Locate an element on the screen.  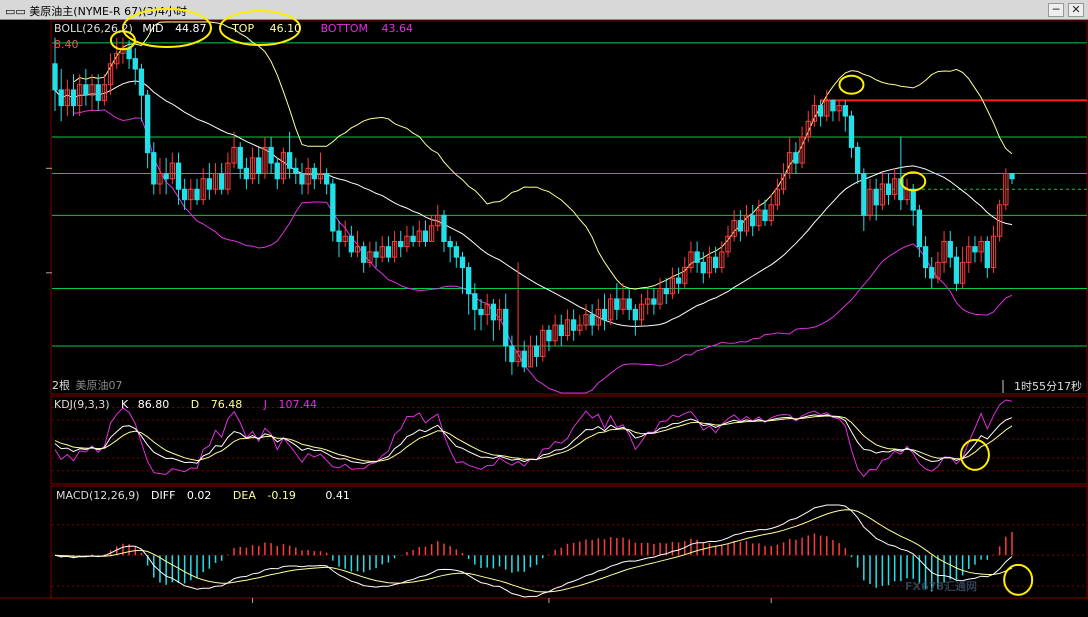
kdj-header: KDJ(9,3,3) K 86.80 D 76.48 J 107.44 is located at coordinates (185, 404).